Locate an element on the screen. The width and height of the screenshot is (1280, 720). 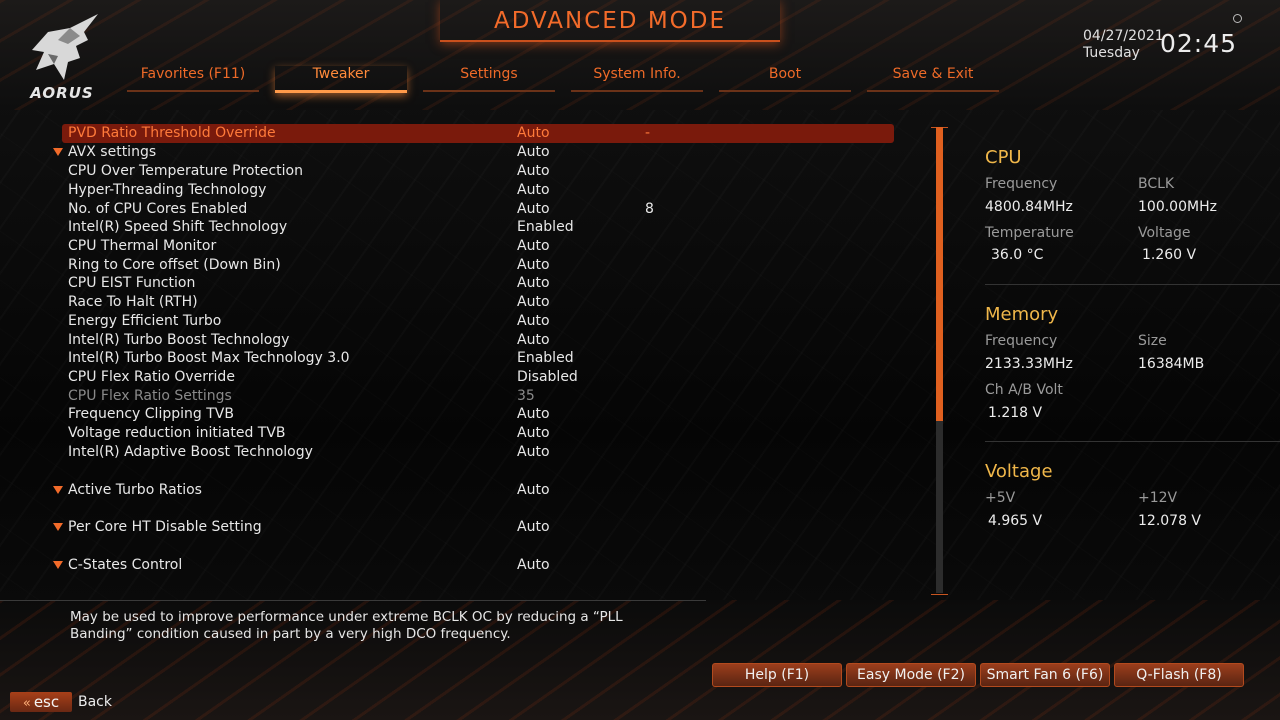
setting-row: CPU Flex Ratio Override Disabled is located at coordinates (478, 377).